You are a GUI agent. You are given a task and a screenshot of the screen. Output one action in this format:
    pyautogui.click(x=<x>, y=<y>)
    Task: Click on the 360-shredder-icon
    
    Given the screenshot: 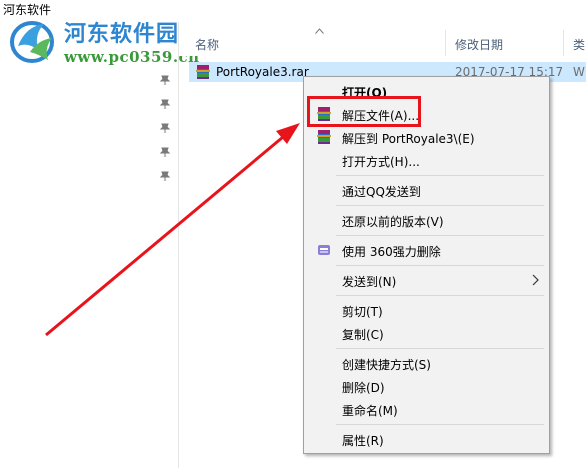 What is the action you would take?
    pyautogui.click(x=324, y=250)
    